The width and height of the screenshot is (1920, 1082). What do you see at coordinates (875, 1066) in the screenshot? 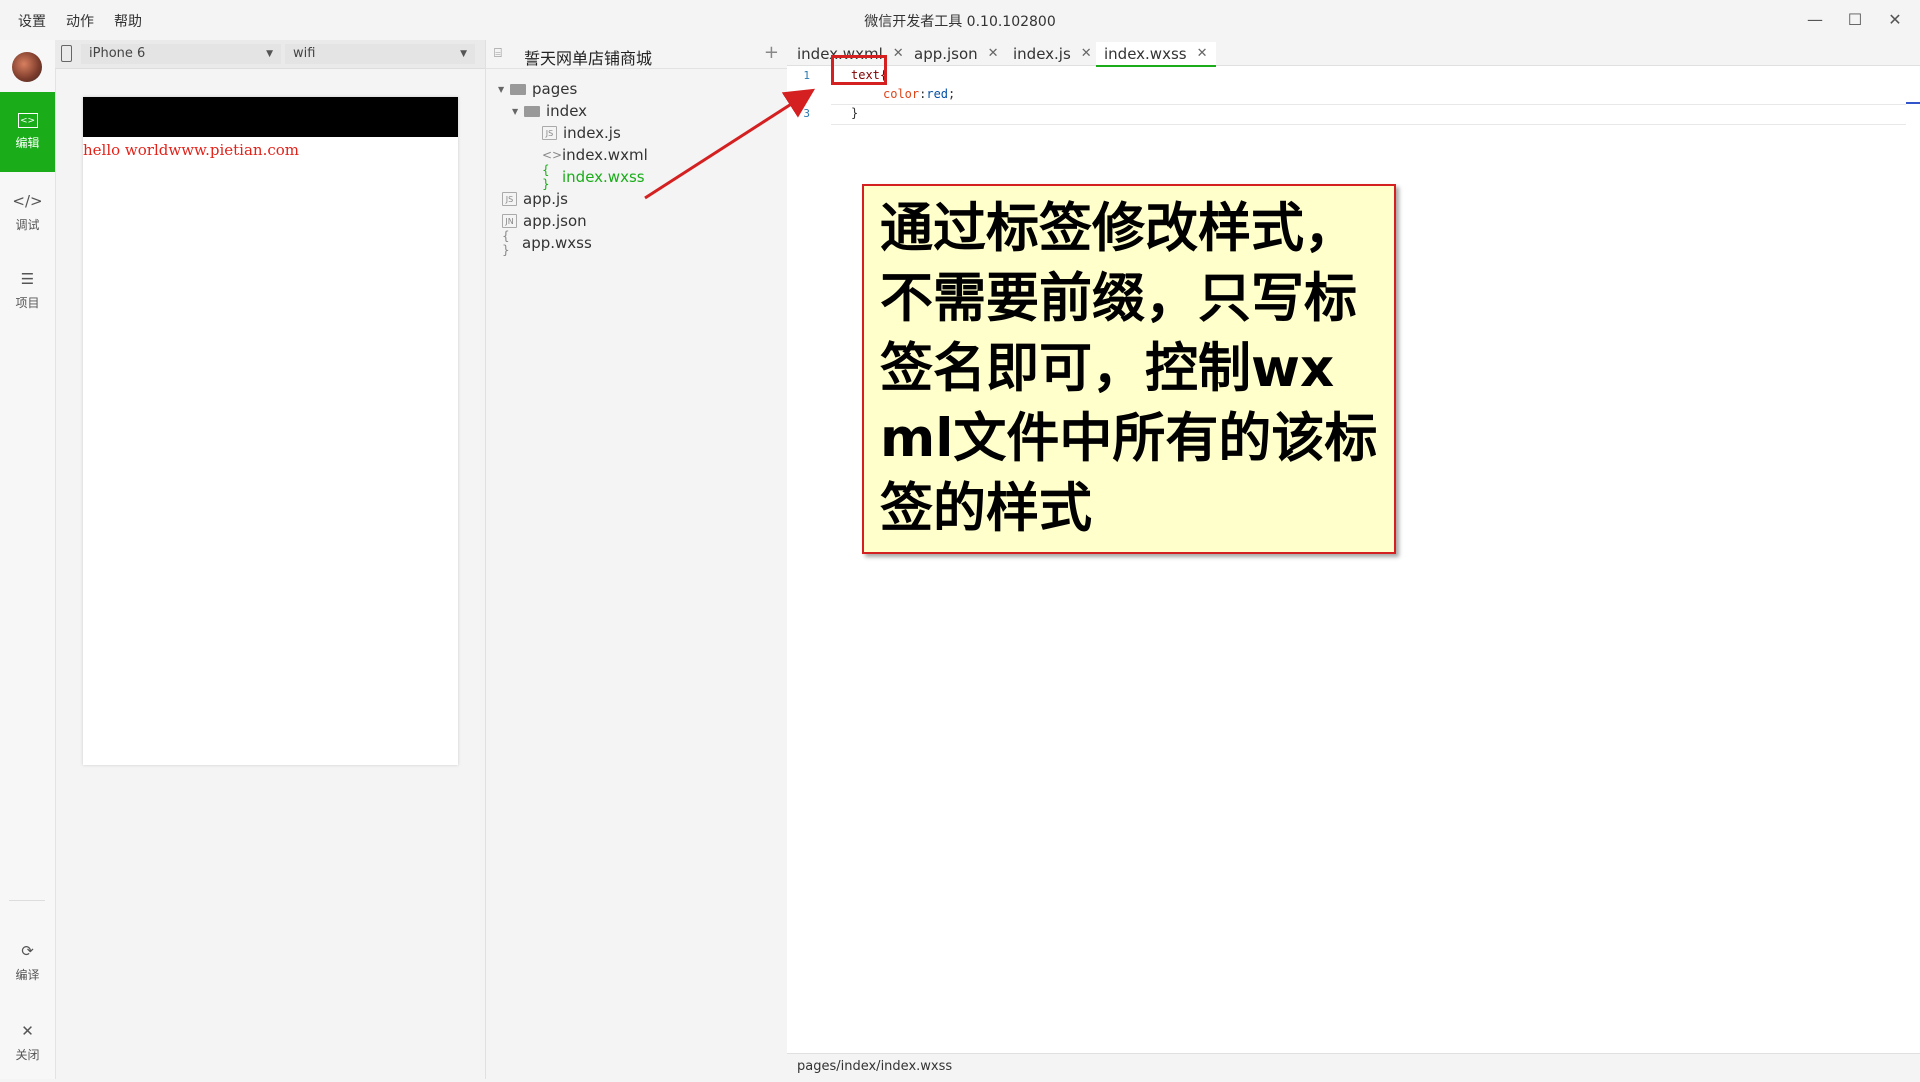
I see `status-file-path: pages/index/index.wxss` at bounding box center [875, 1066].